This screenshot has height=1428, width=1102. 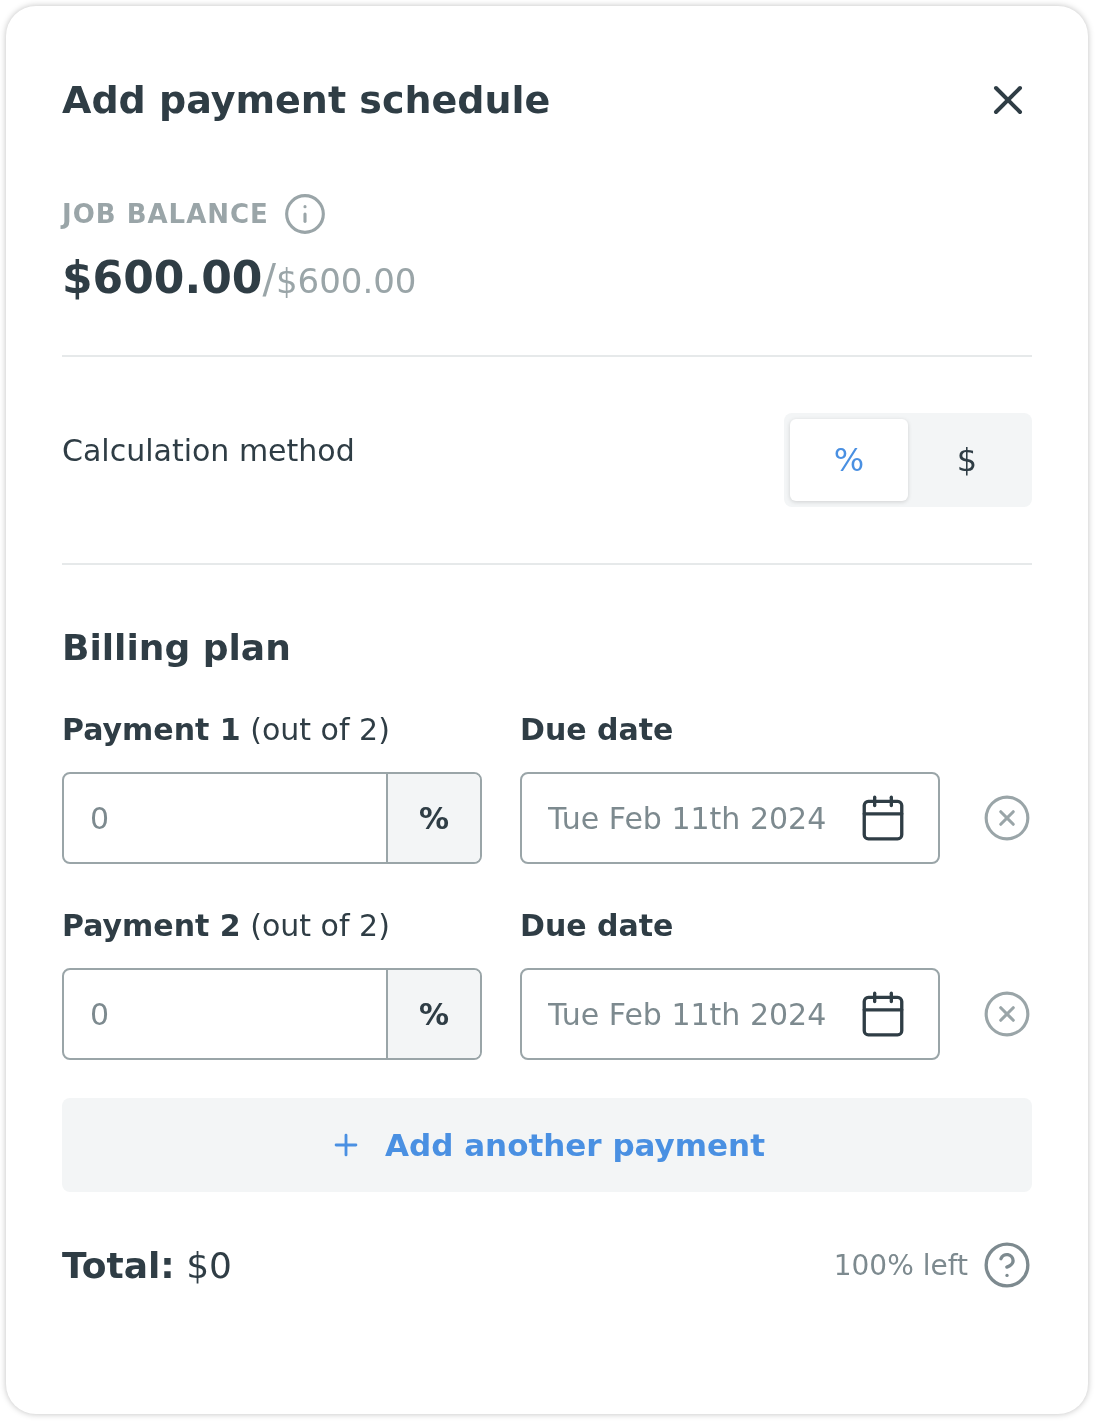 What do you see at coordinates (226, 926) in the screenshot?
I see `payment-label: Payment 2 (out of 2)` at bounding box center [226, 926].